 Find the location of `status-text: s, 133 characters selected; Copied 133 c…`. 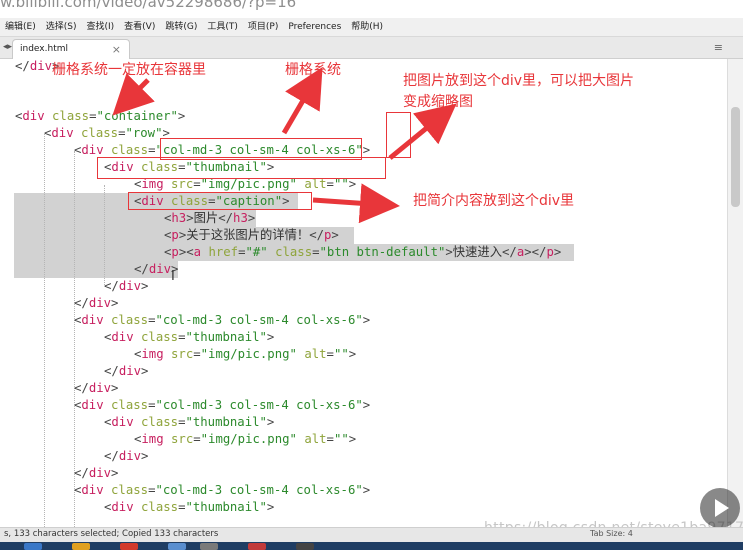

status-text: s, 133 characters selected; Copied 133 c… is located at coordinates (111, 534).